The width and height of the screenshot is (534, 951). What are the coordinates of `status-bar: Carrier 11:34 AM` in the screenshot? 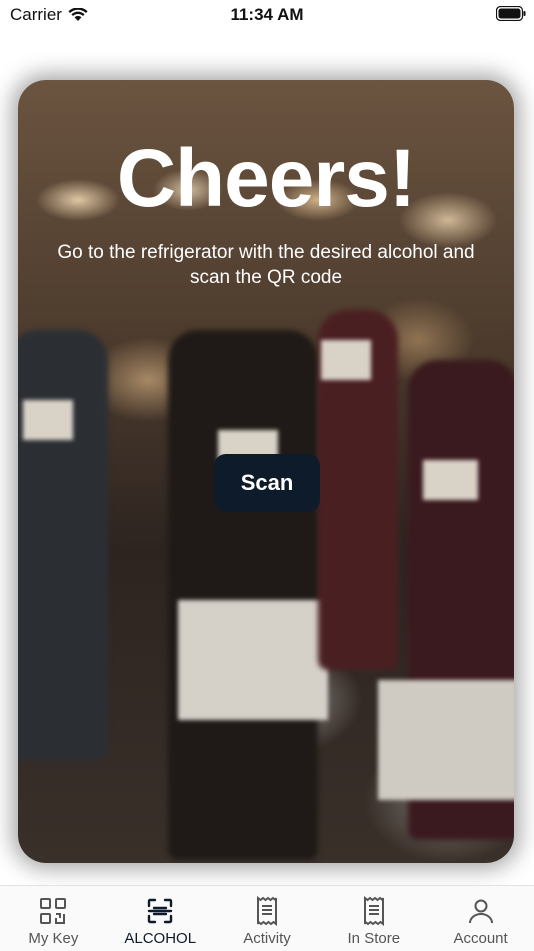 It's located at (267, 15).